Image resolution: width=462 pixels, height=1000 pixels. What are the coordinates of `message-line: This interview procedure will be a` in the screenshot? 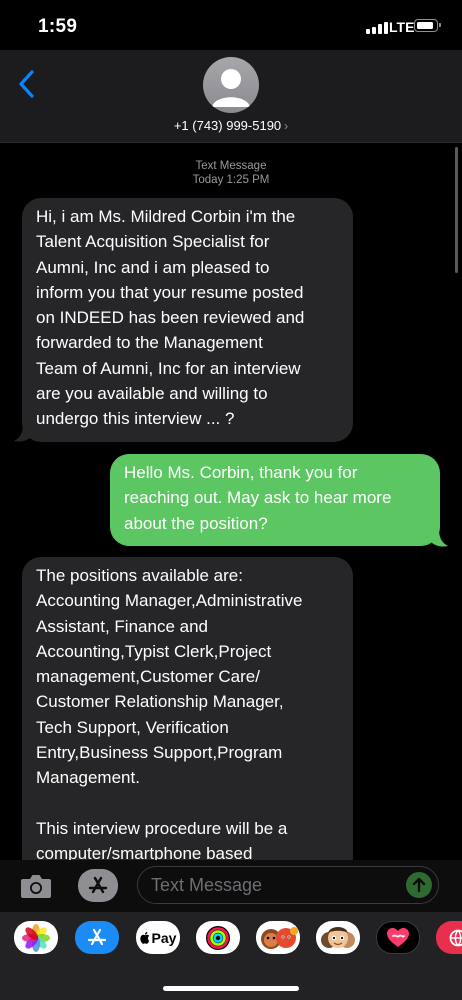 It's located at (162, 828).